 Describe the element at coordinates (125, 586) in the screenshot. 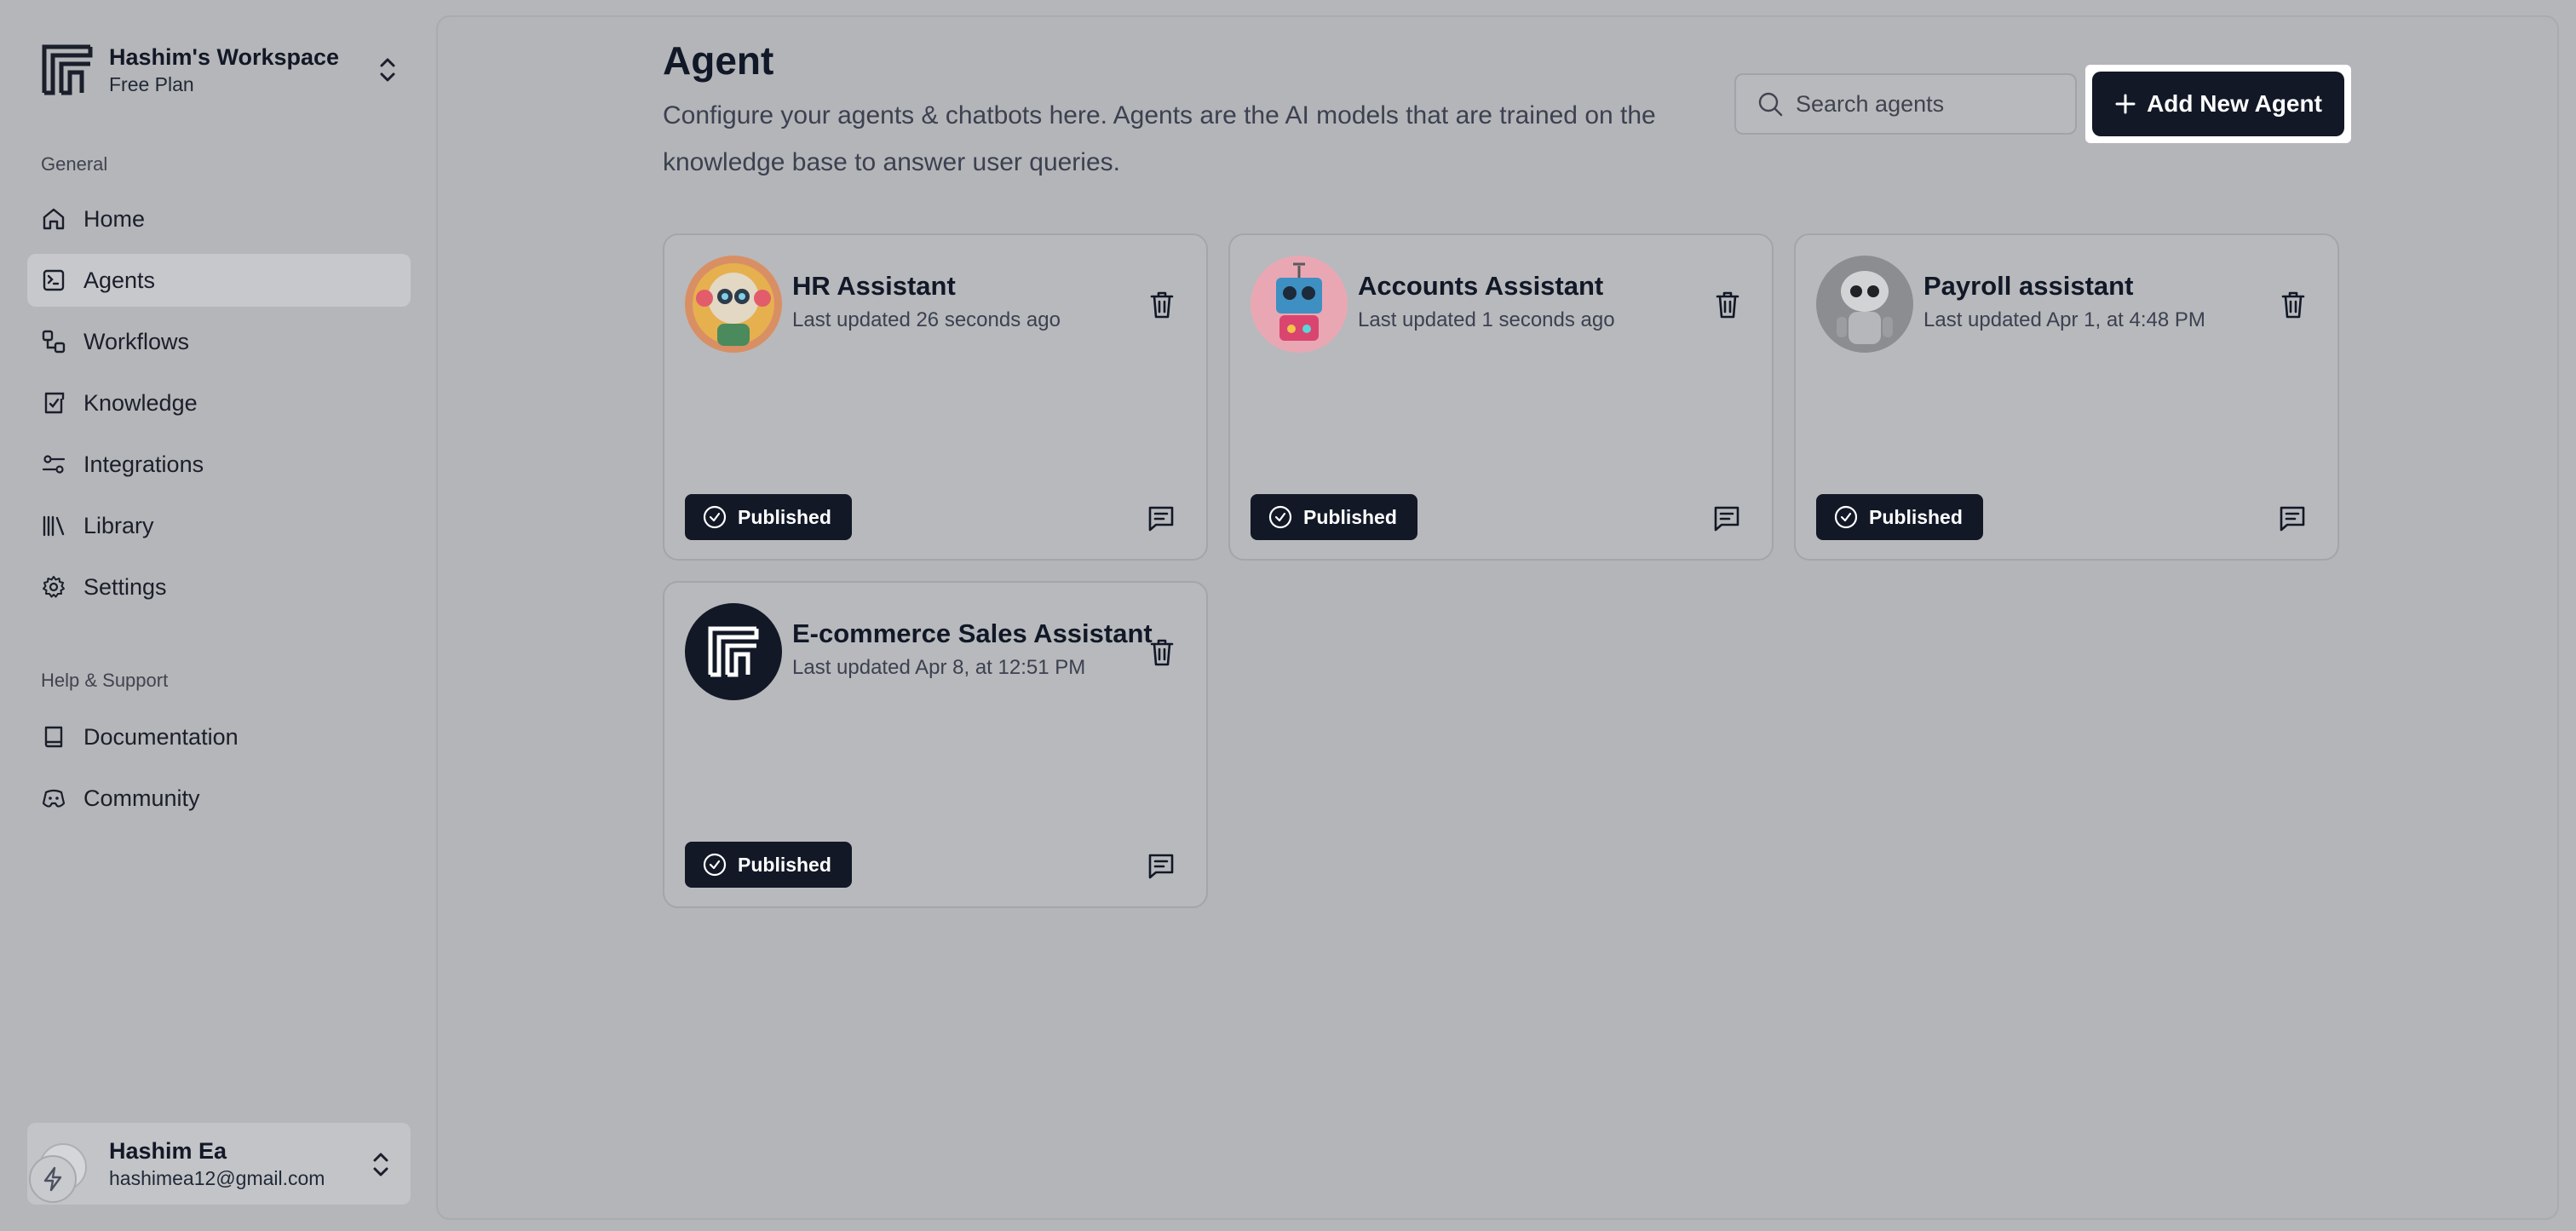

I see `sidebar-item-label: Settings` at that location.